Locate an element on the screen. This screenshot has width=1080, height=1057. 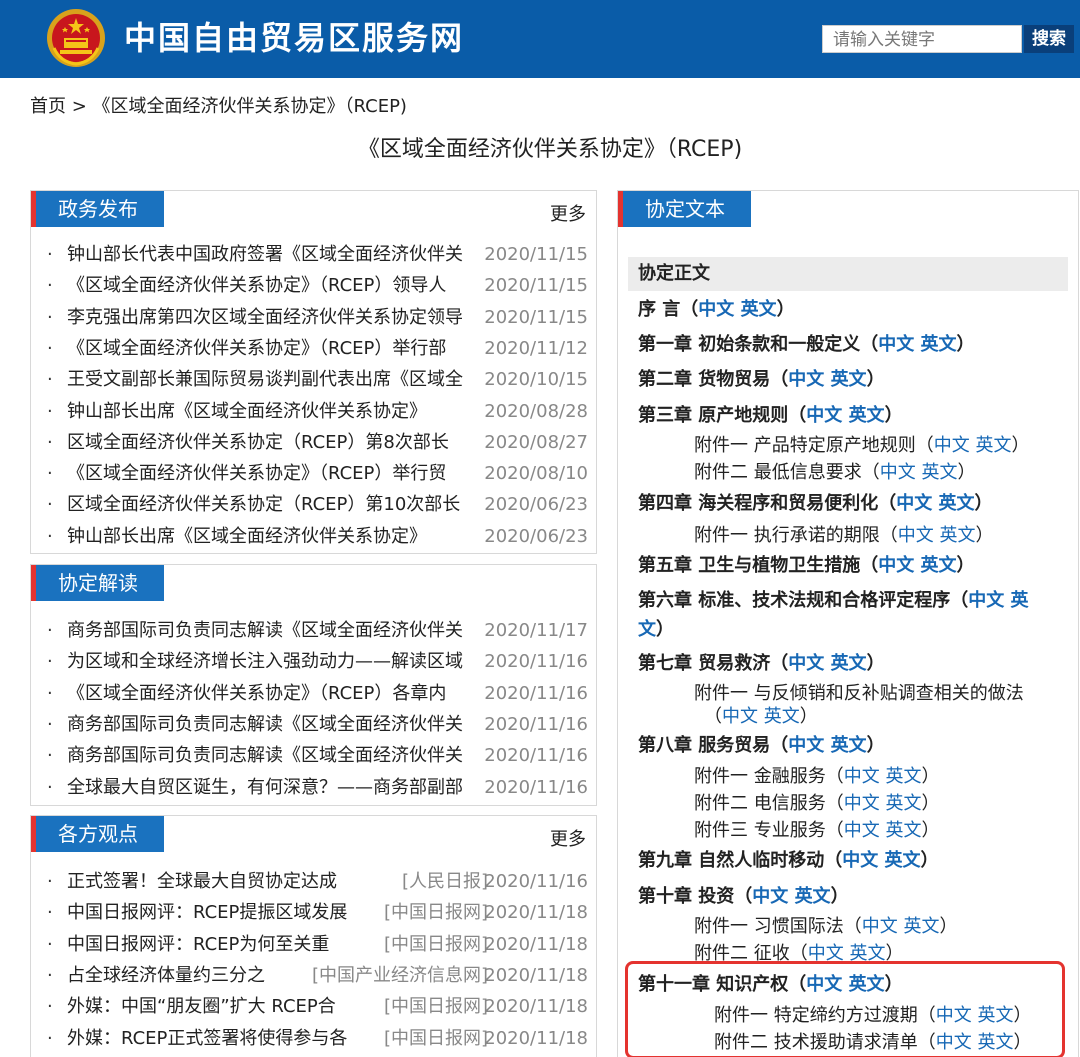
list-item: · 《区域全面经济伙伴关系协定》（RCEP）举行部 2020/11/12 is located at coordinates (317, 348).